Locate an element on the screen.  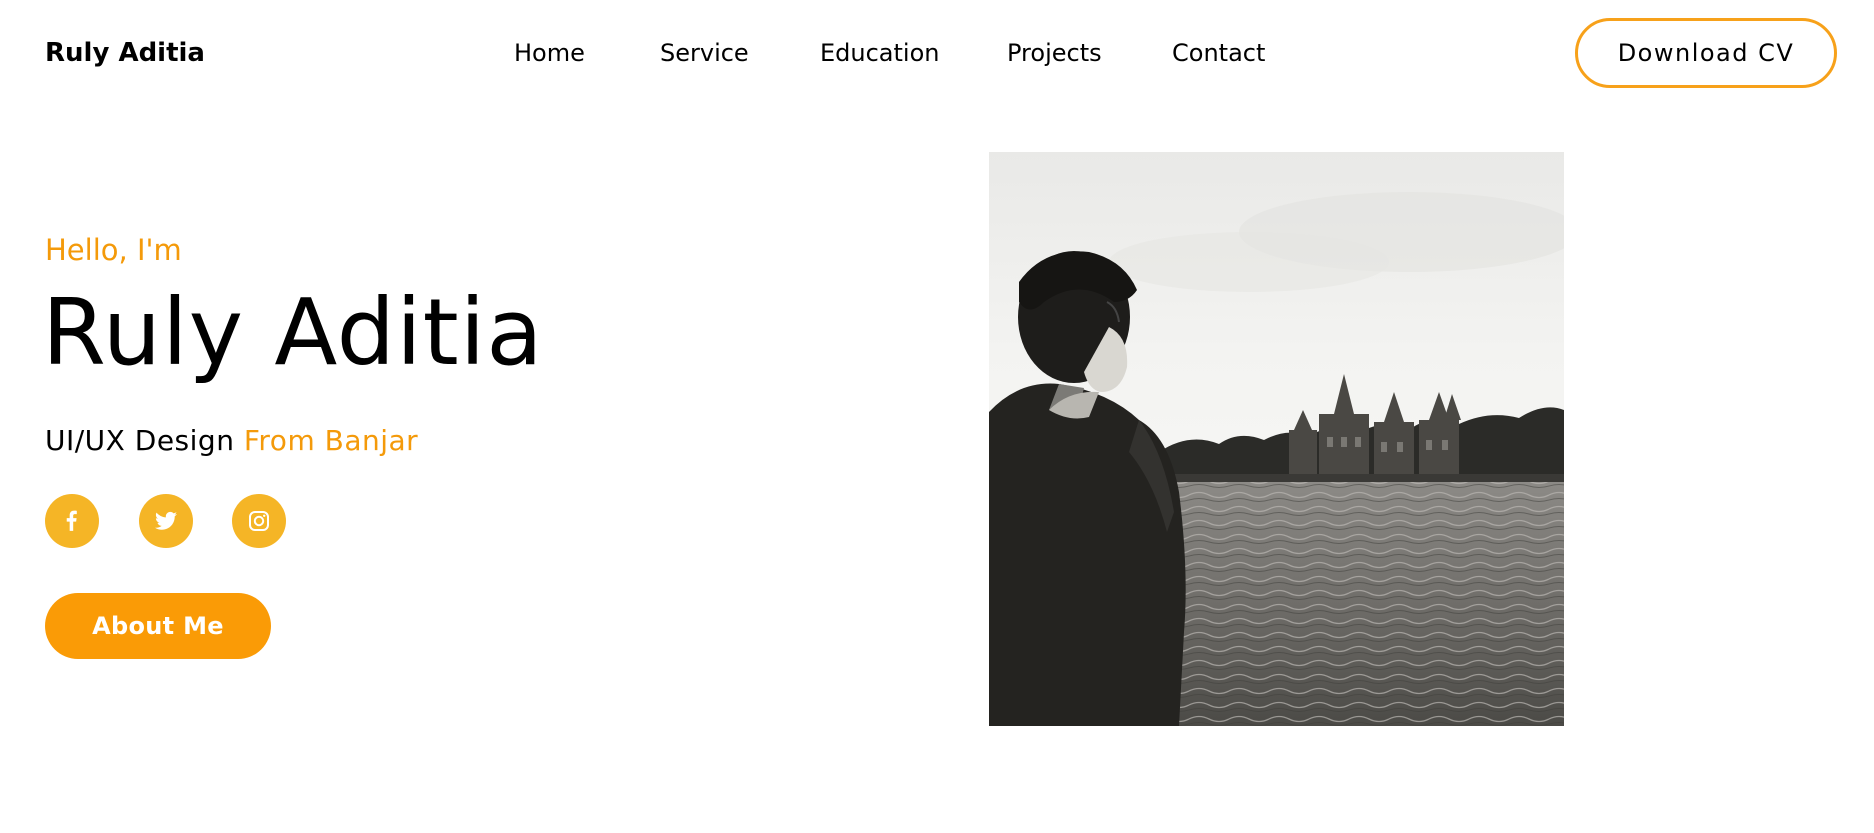
role-title: UI/UX Design is located at coordinates (140, 440).